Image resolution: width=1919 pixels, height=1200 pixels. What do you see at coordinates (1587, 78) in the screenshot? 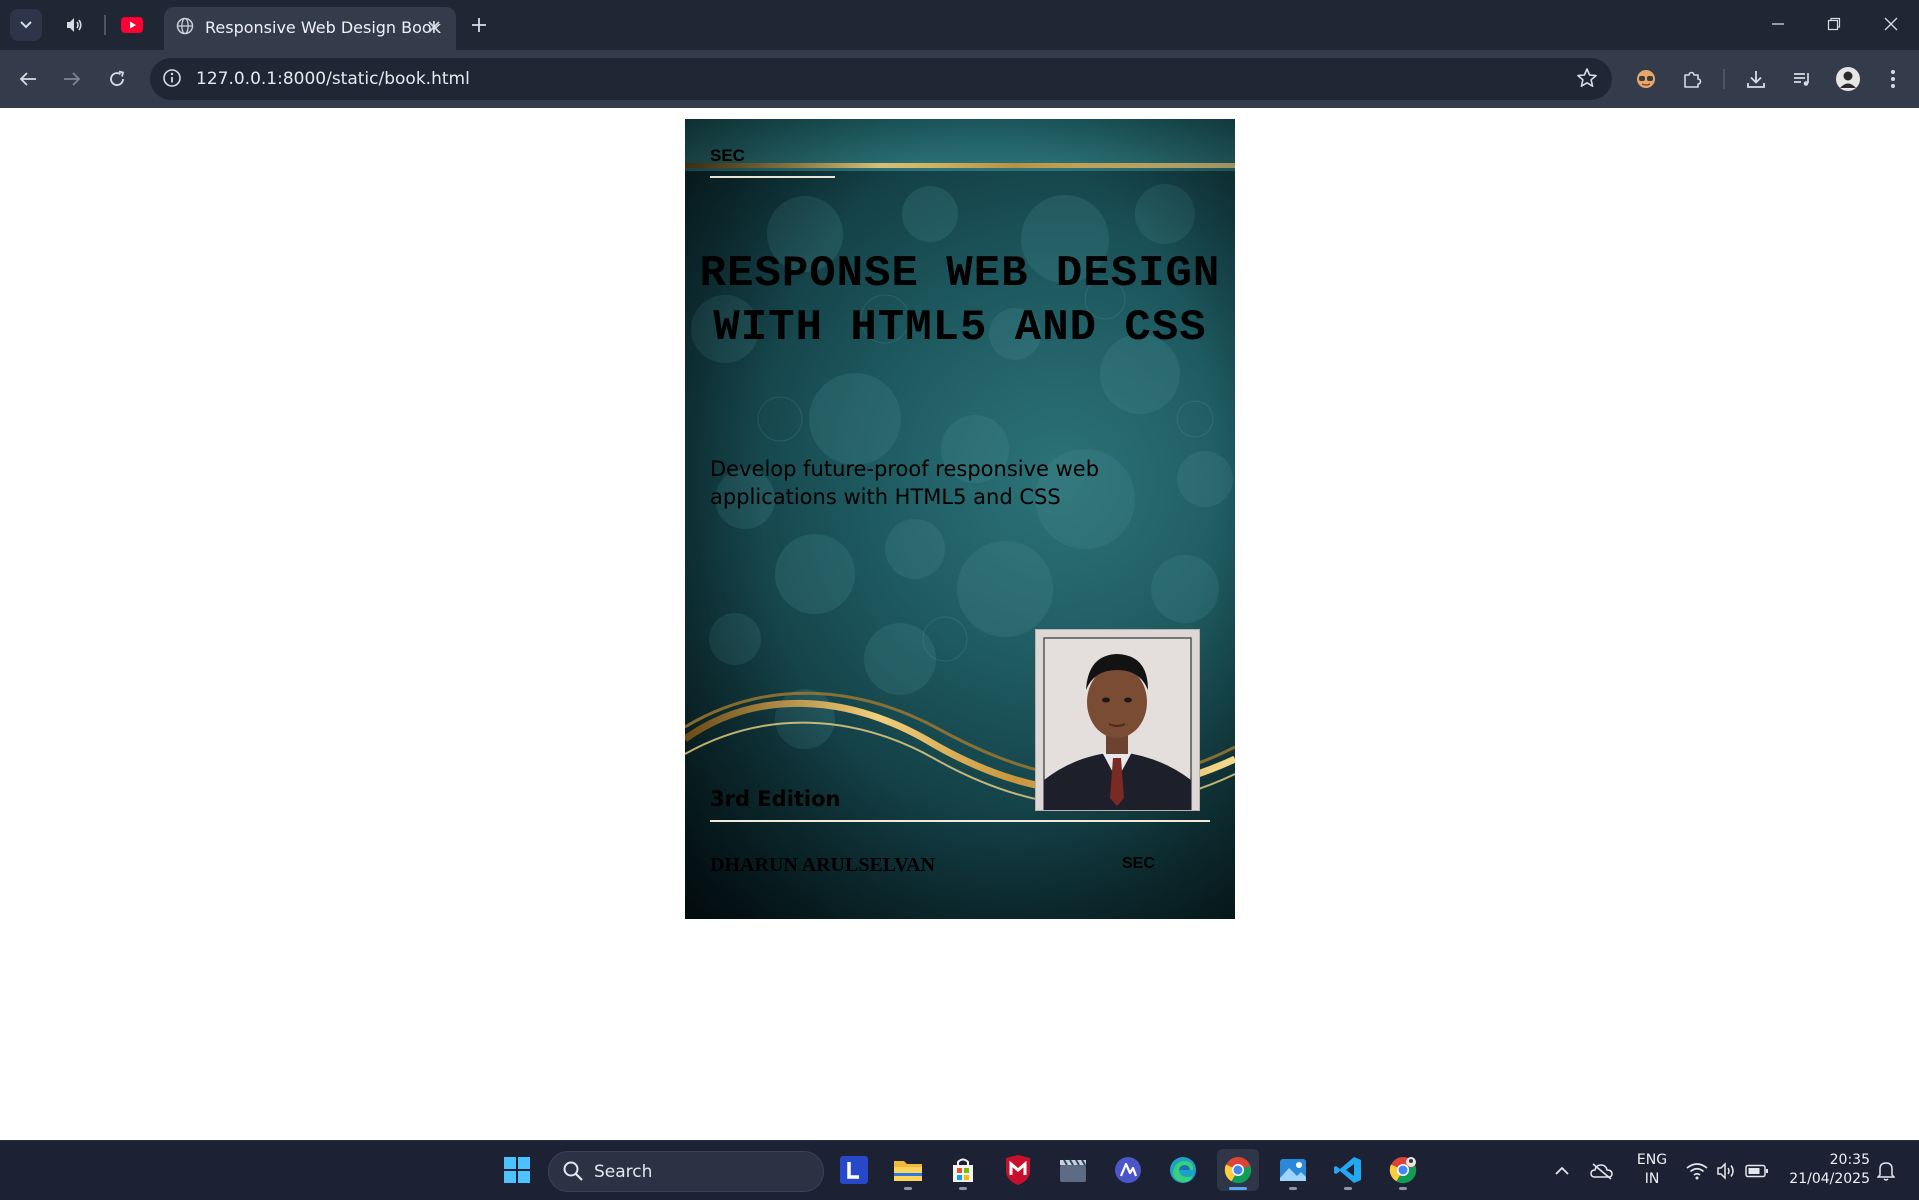
I see `bookmark-star-icon` at bounding box center [1587, 78].